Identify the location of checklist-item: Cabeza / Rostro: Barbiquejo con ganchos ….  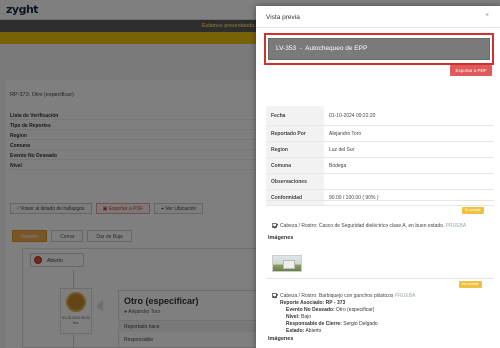
(343, 296).